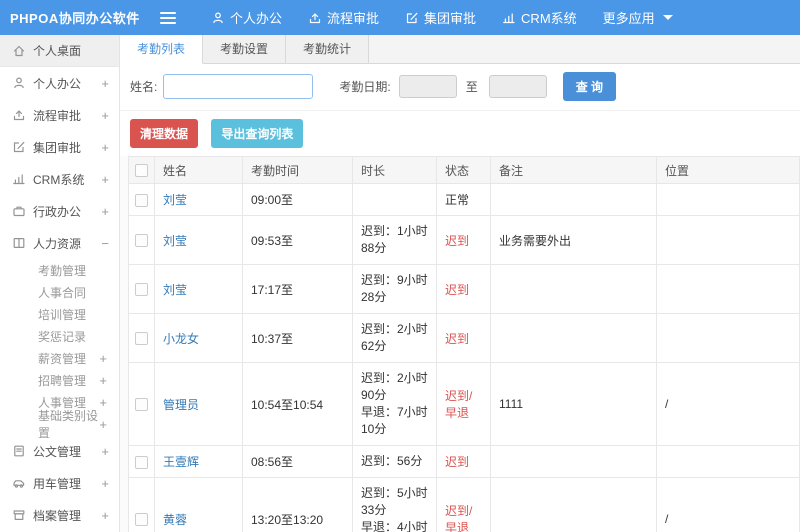 Image resolution: width=800 pixels, height=532 pixels. I want to click on search-button: 查 询, so click(589, 86).